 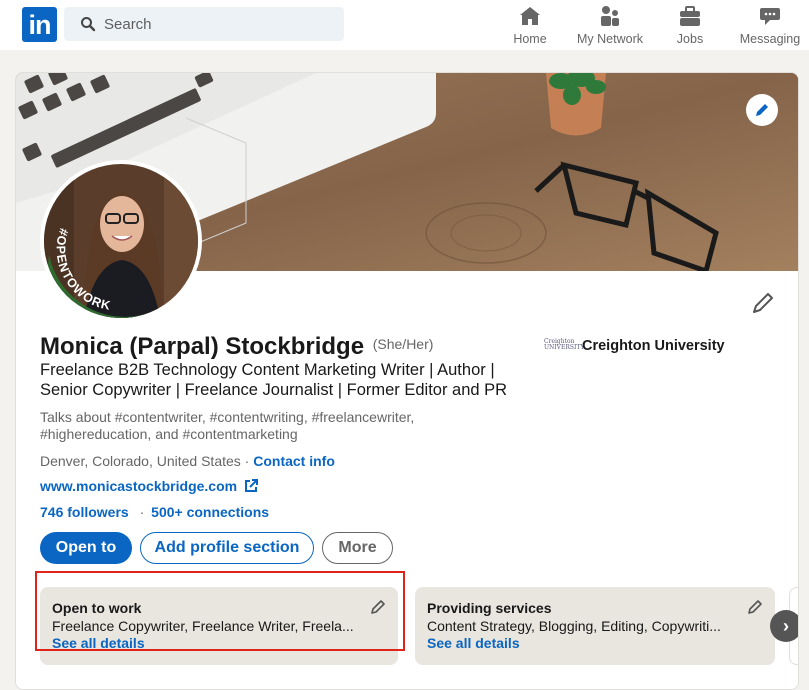 I want to click on followers-link: 746 followers, so click(x=84, y=512).